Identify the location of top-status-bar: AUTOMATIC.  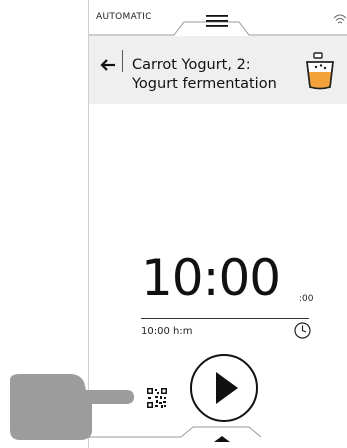
(218, 18).